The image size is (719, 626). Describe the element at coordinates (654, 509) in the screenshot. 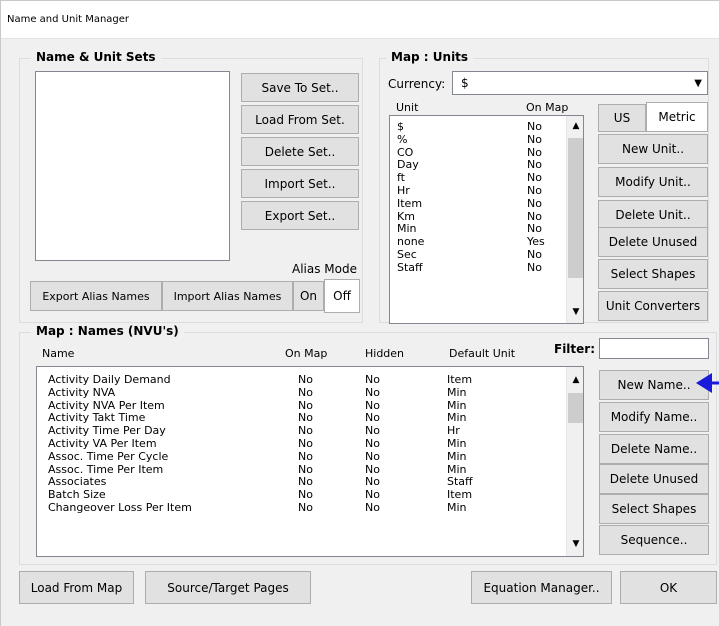

I see `select-shapes-names-button: Select Shapes` at that location.